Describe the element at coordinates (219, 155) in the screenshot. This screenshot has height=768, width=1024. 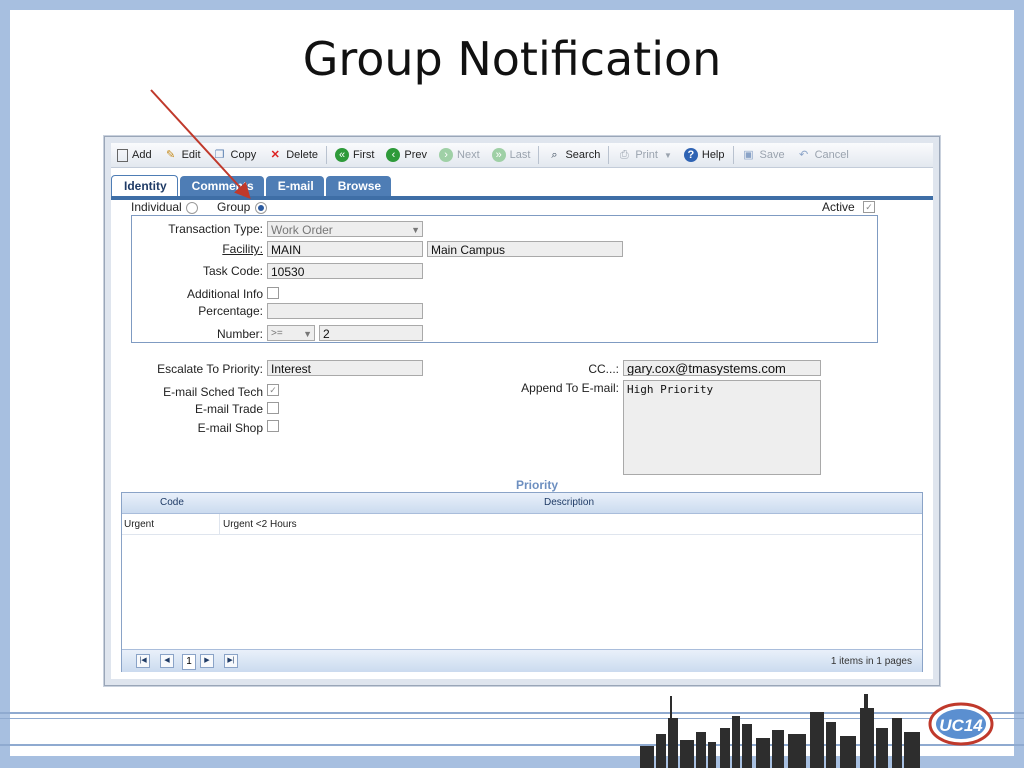
I see `copy-icon: ❐` at that location.